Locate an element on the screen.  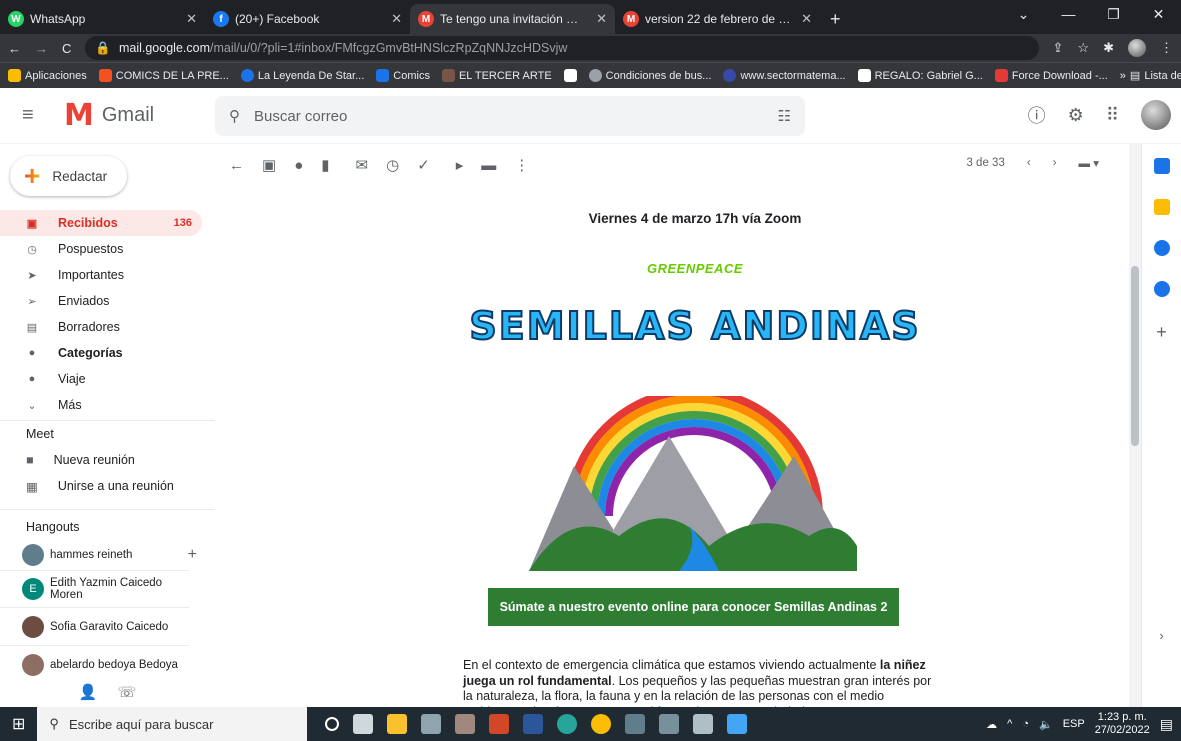
compose-button: + Redactar is located at coordinates (68, 176).